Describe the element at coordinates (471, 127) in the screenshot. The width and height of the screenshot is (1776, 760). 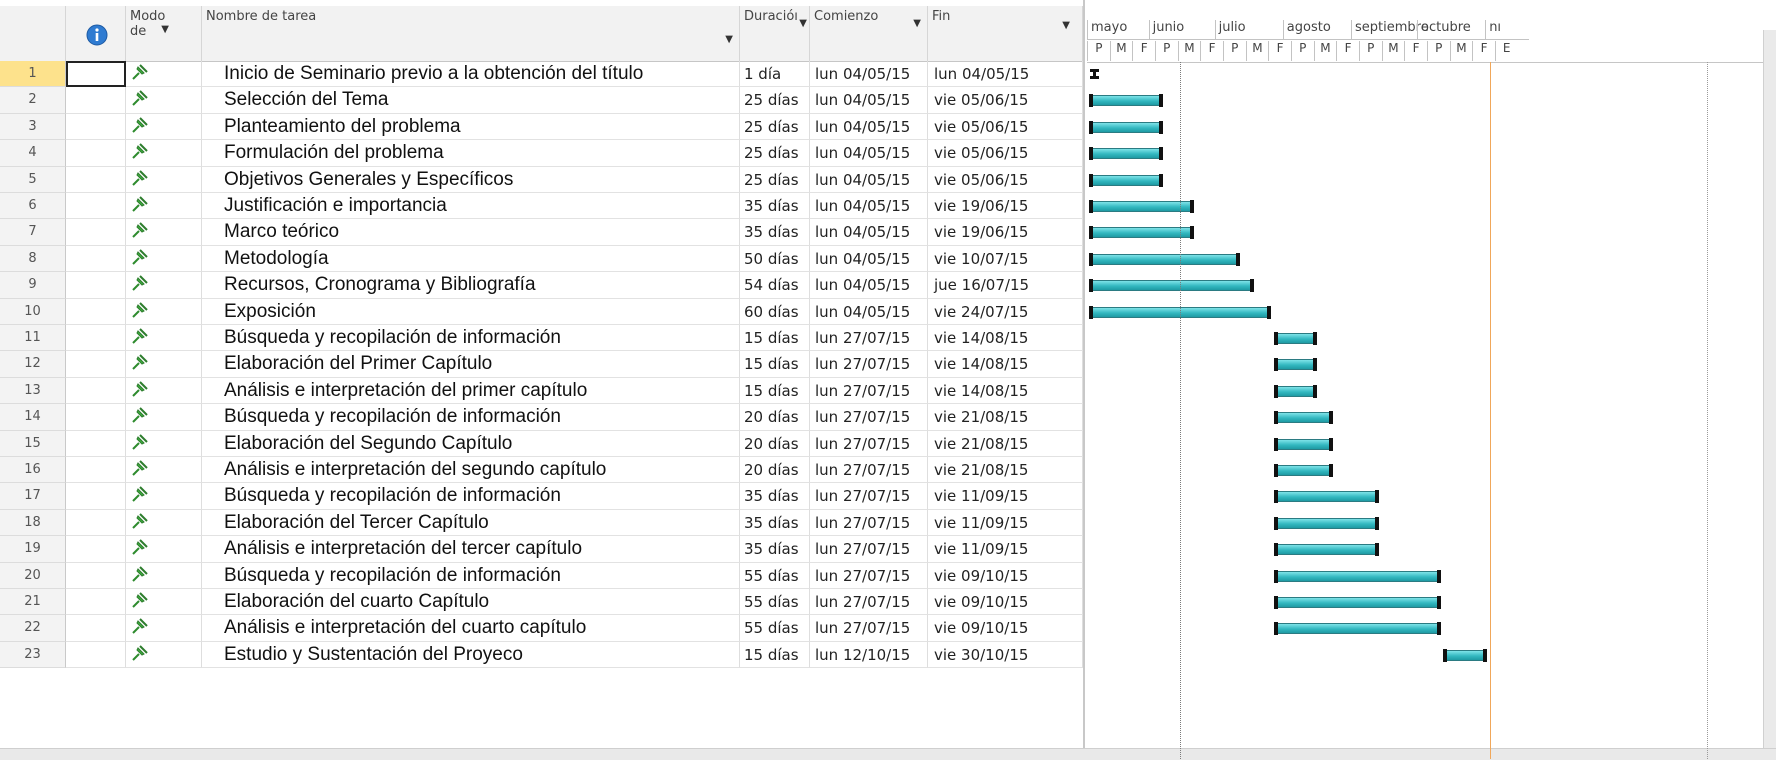
I see `task-name: Planteamiento del problema` at that location.